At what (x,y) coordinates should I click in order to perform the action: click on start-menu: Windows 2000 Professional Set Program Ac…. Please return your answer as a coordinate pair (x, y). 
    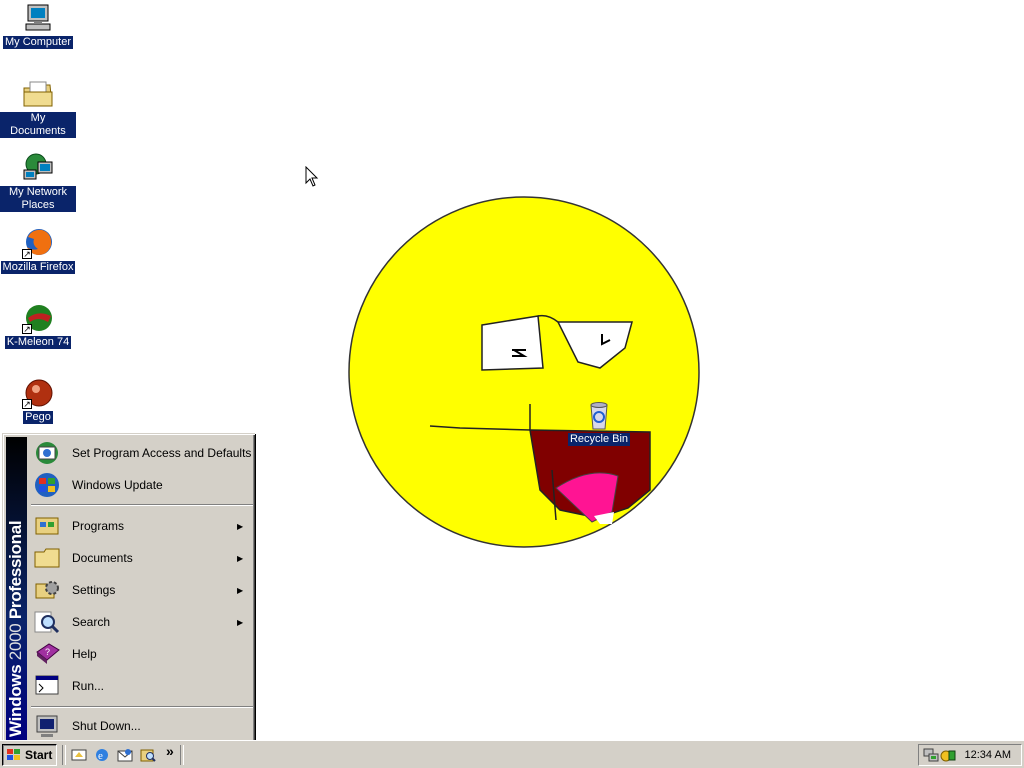
    Looking at the image, I should click on (128, 588).